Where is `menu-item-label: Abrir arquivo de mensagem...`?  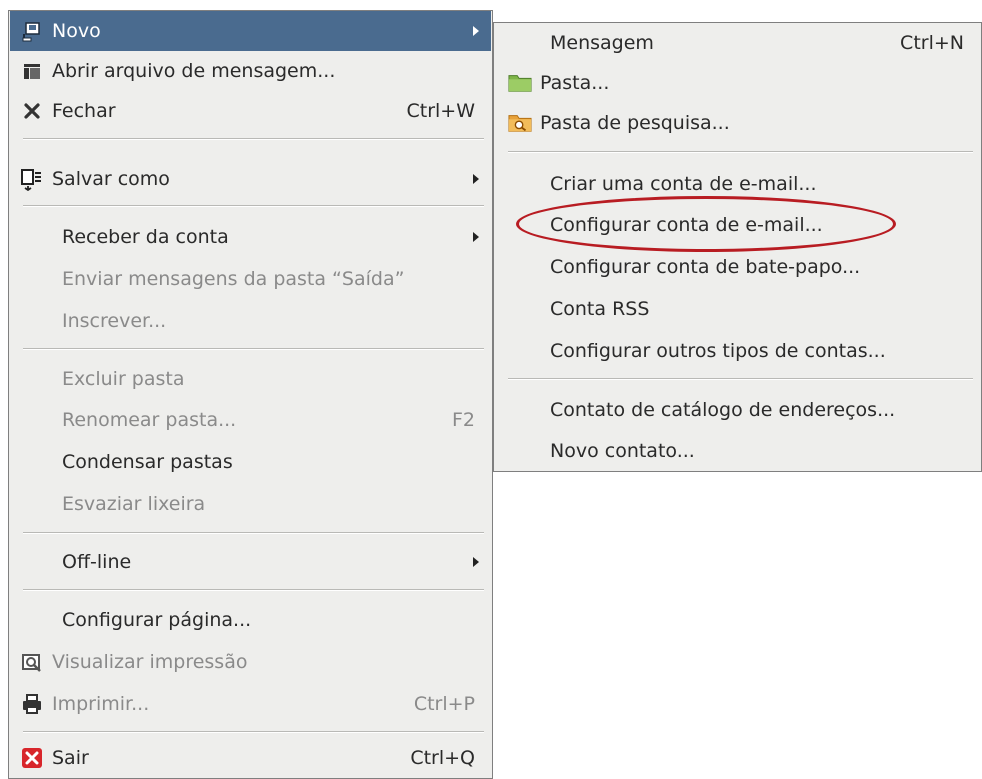
menu-item-label: Abrir arquivo de mensagem... is located at coordinates (194, 71).